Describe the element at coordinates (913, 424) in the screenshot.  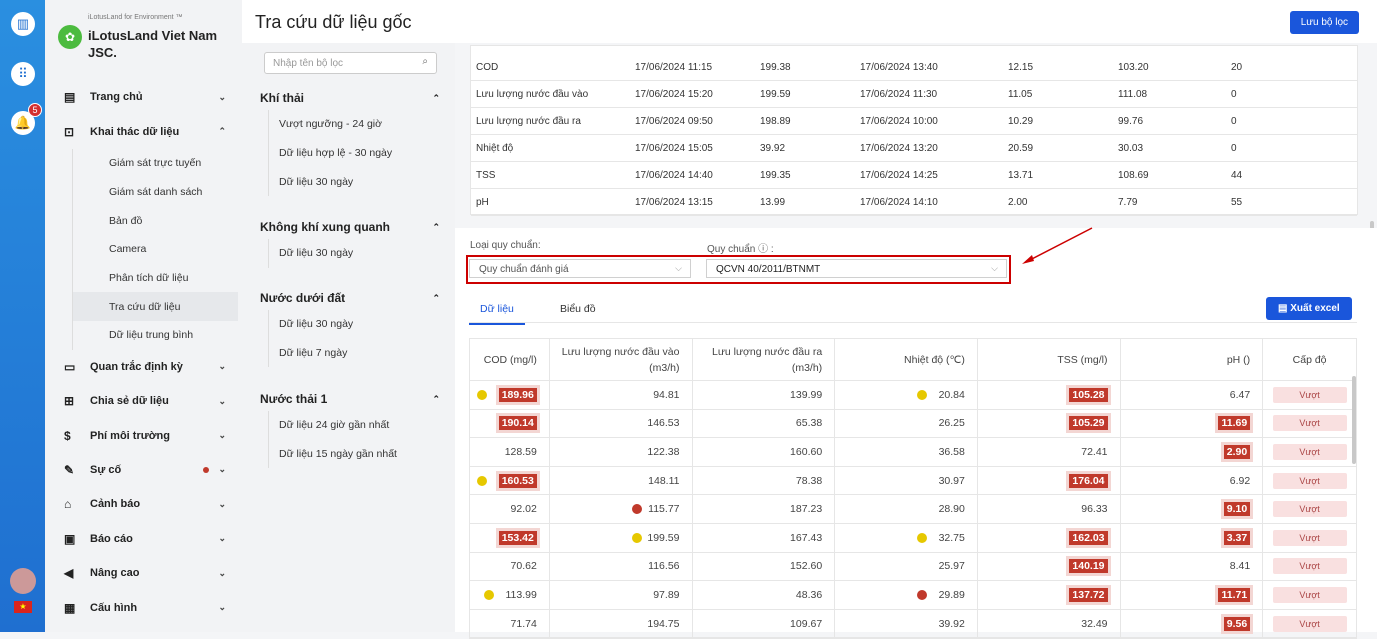
I see `table-row: 190.14 146.53 65.38 26.25 105.29 11.69 Vượt` at that location.